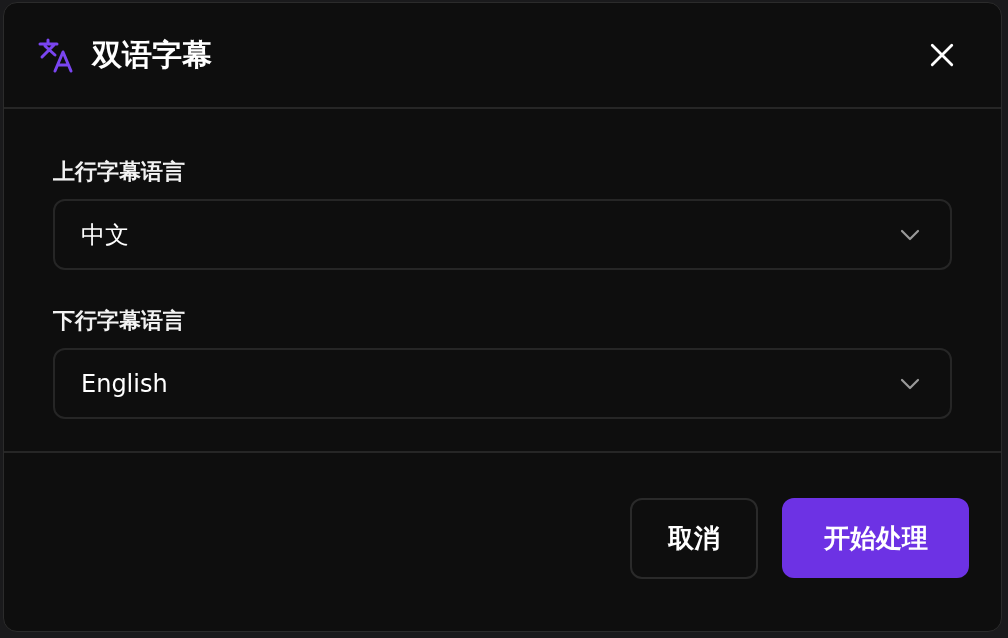  I want to click on language-dropdown: 中文, so click(502, 234).